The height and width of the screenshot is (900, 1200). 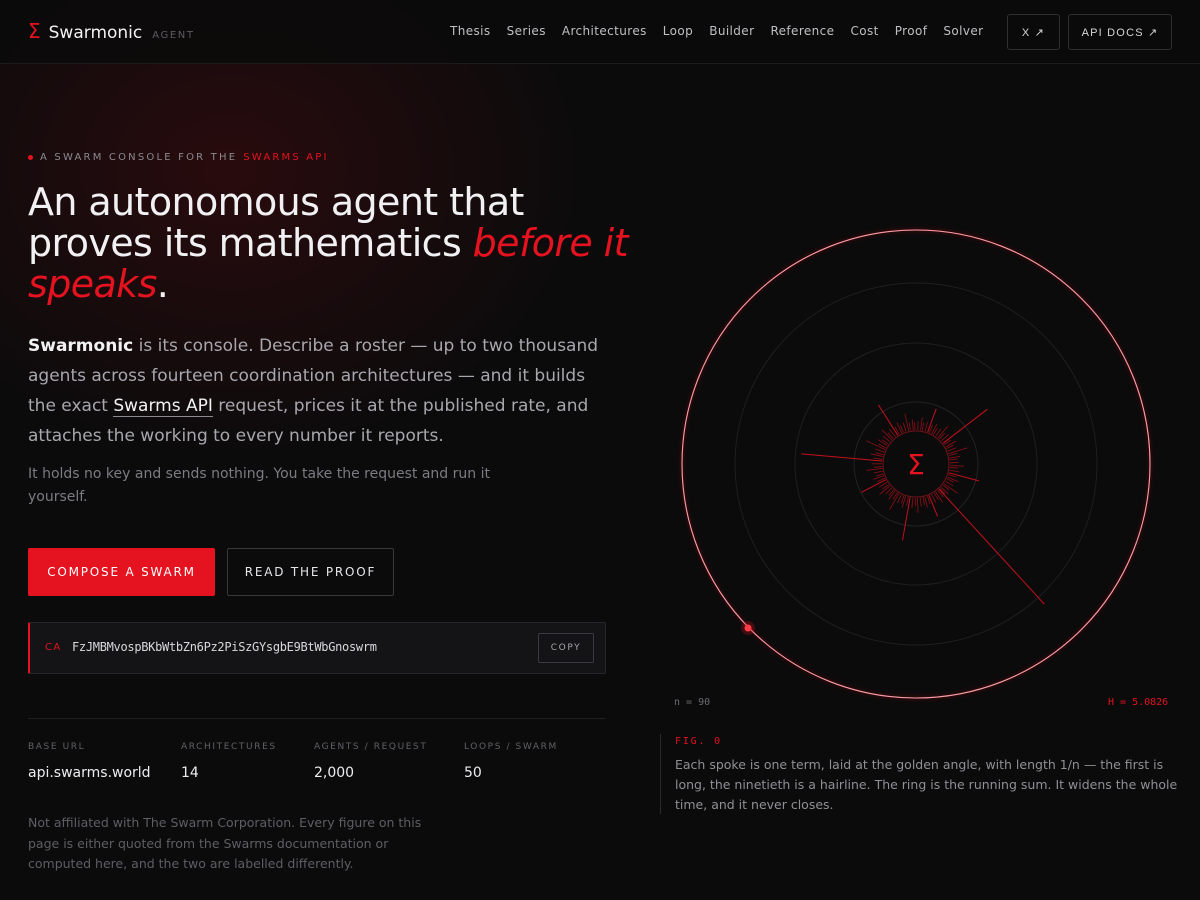 What do you see at coordinates (963, 31) in the screenshot?
I see `nav-link-solver: Solver` at bounding box center [963, 31].